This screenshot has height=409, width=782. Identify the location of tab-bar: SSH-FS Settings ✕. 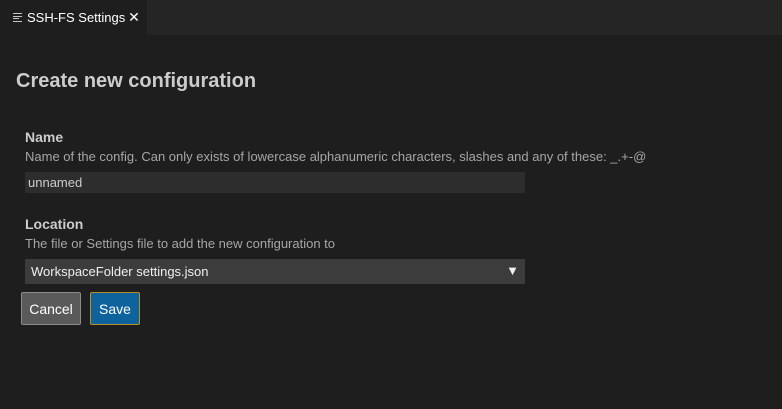
(391, 17).